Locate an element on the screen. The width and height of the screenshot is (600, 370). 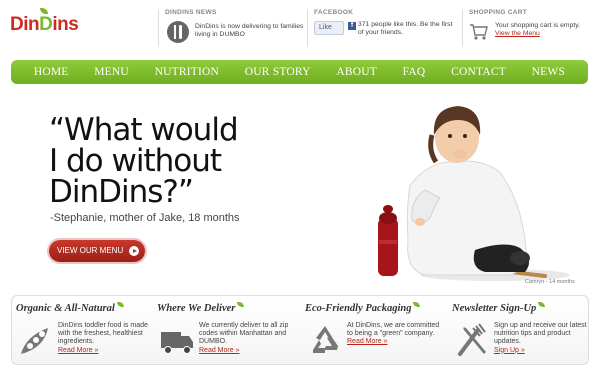
quote-attribution: -Stephanie, mother of Jake, 18 months is located at coordinates (145, 218).